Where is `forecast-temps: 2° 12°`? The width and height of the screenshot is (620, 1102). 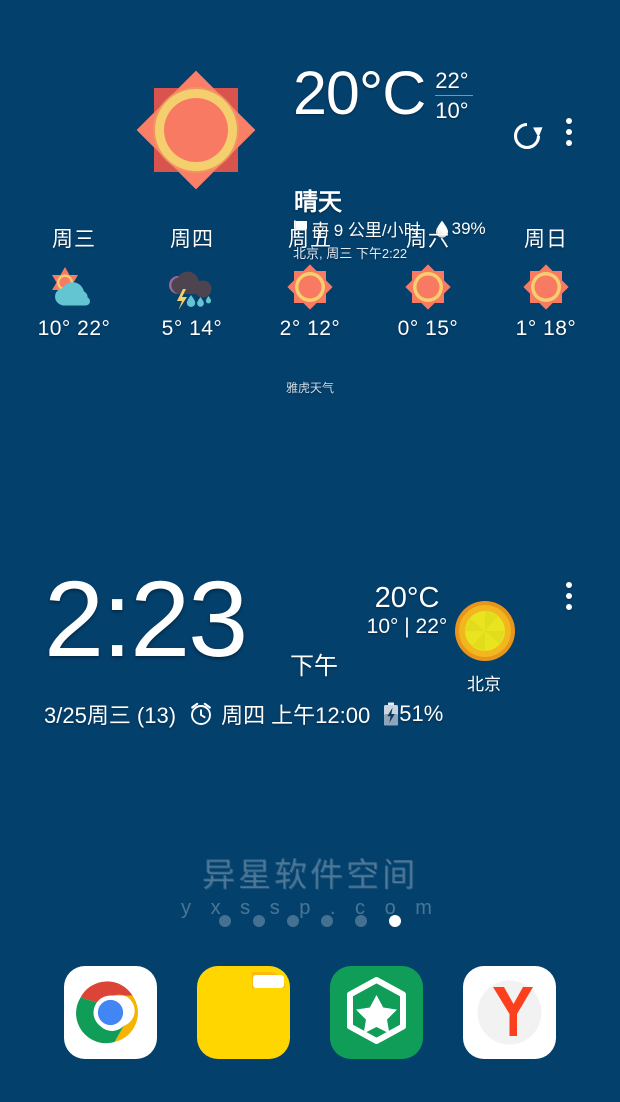 forecast-temps: 2° 12° is located at coordinates (310, 328).